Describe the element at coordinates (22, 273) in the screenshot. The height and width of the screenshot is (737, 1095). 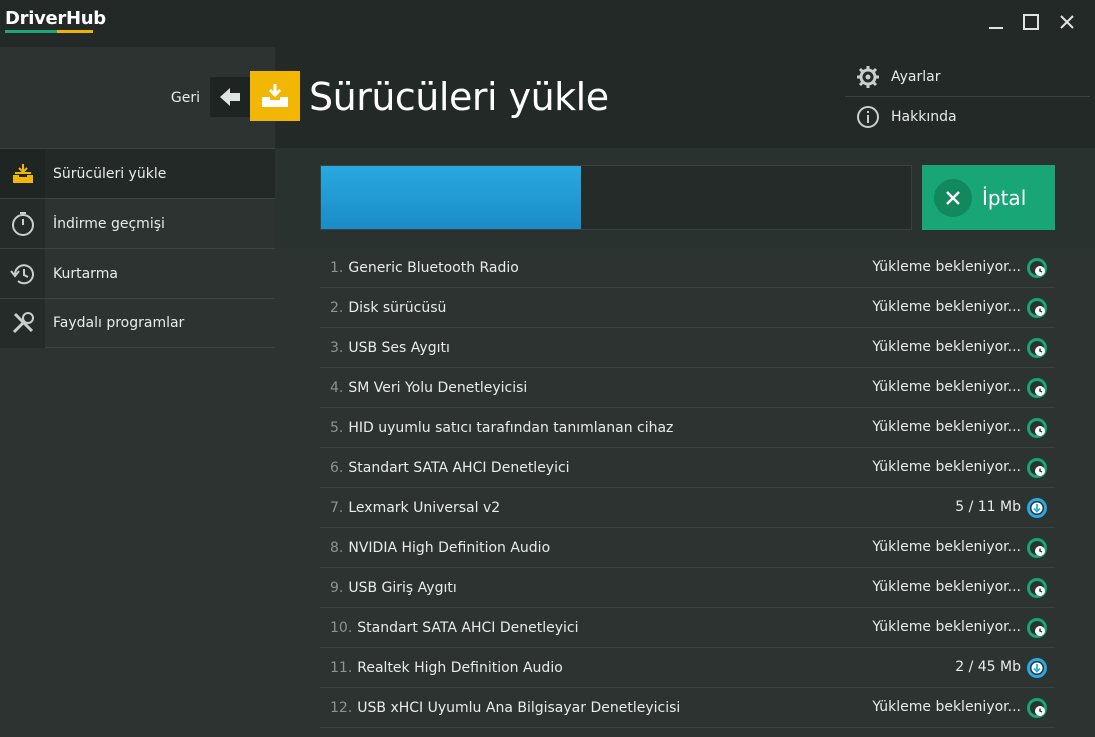
I see `history-icon` at that location.